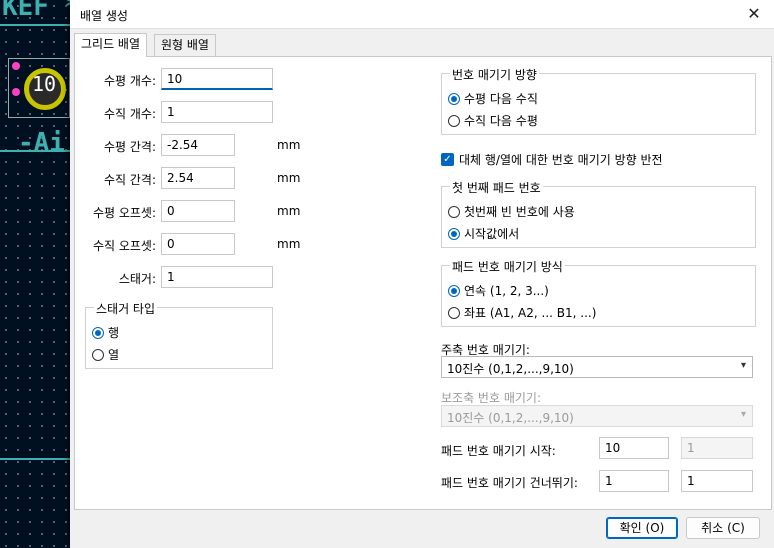 This screenshot has height=548, width=774. What do you see at coordinates (137, 279) in the screenshot?
I see `stagger-label: 스태거:` at bounding box center [137, 279].